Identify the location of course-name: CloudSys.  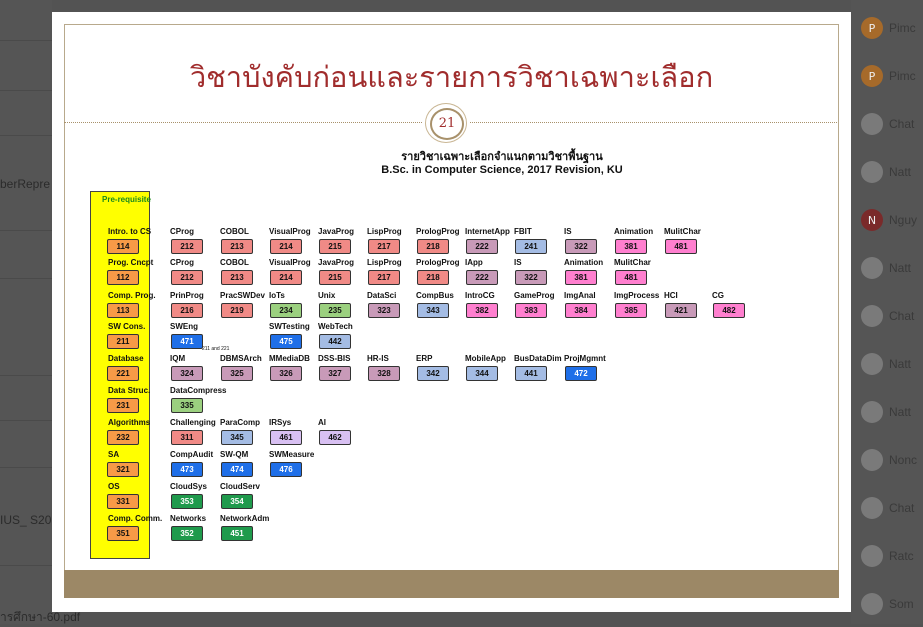
(188, 486).